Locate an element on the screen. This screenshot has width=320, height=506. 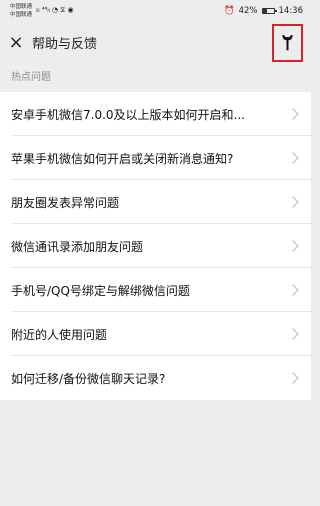
faq-item: 手机号/QQ号绑定与解绑微信问题 is located at coordinates (155, 290).